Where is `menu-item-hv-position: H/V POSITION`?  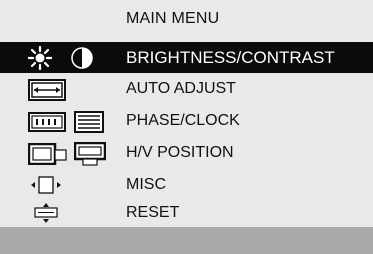 menu-item-hv-position: H/V POSITION is located at coordinates (186, 153).